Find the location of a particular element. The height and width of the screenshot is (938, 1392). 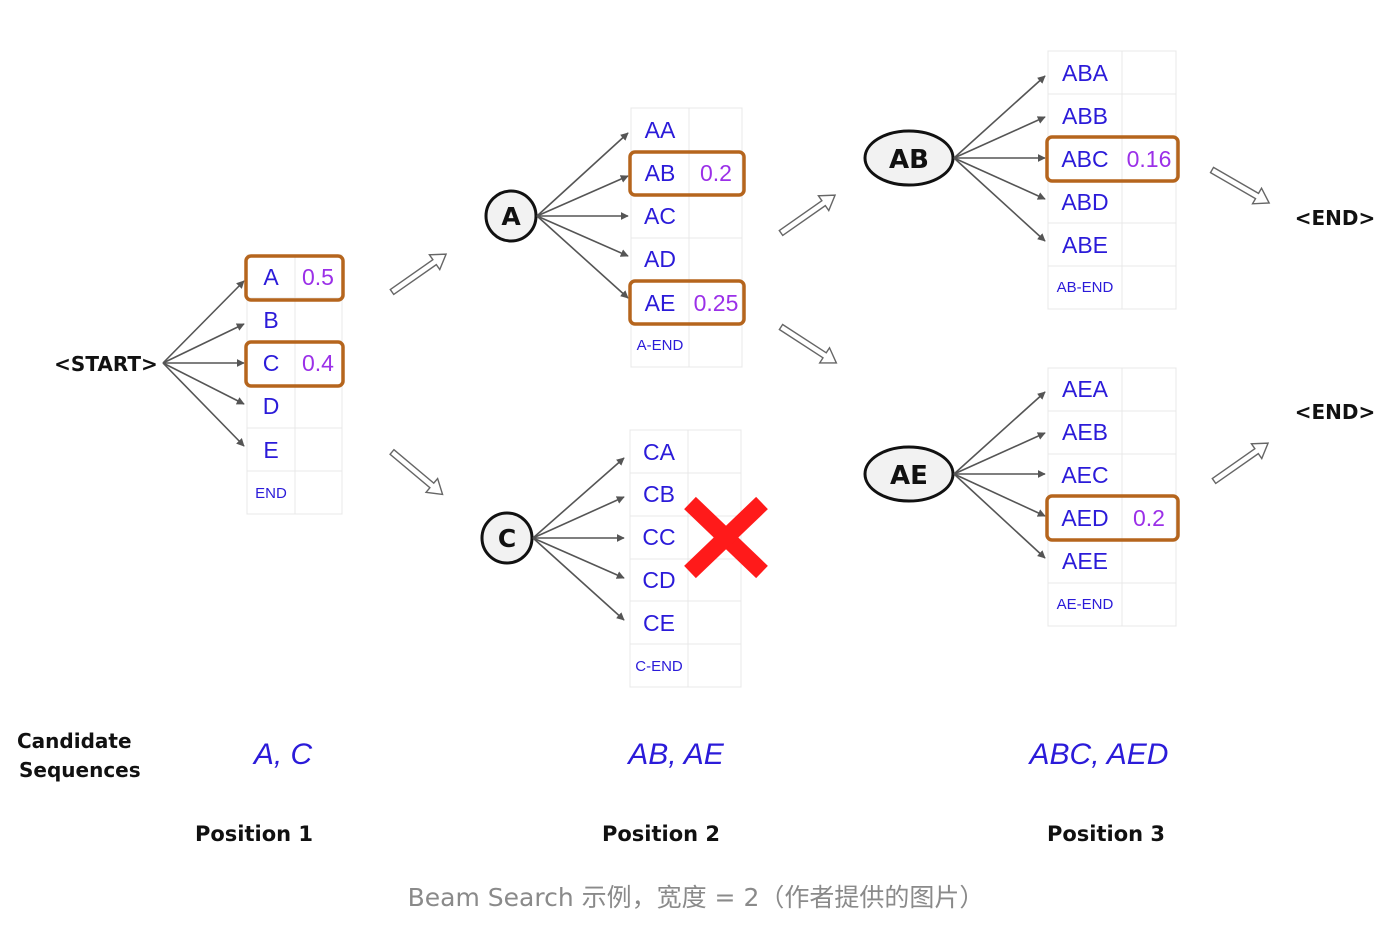

token-cell: AD is located at coordinates (660, 259).